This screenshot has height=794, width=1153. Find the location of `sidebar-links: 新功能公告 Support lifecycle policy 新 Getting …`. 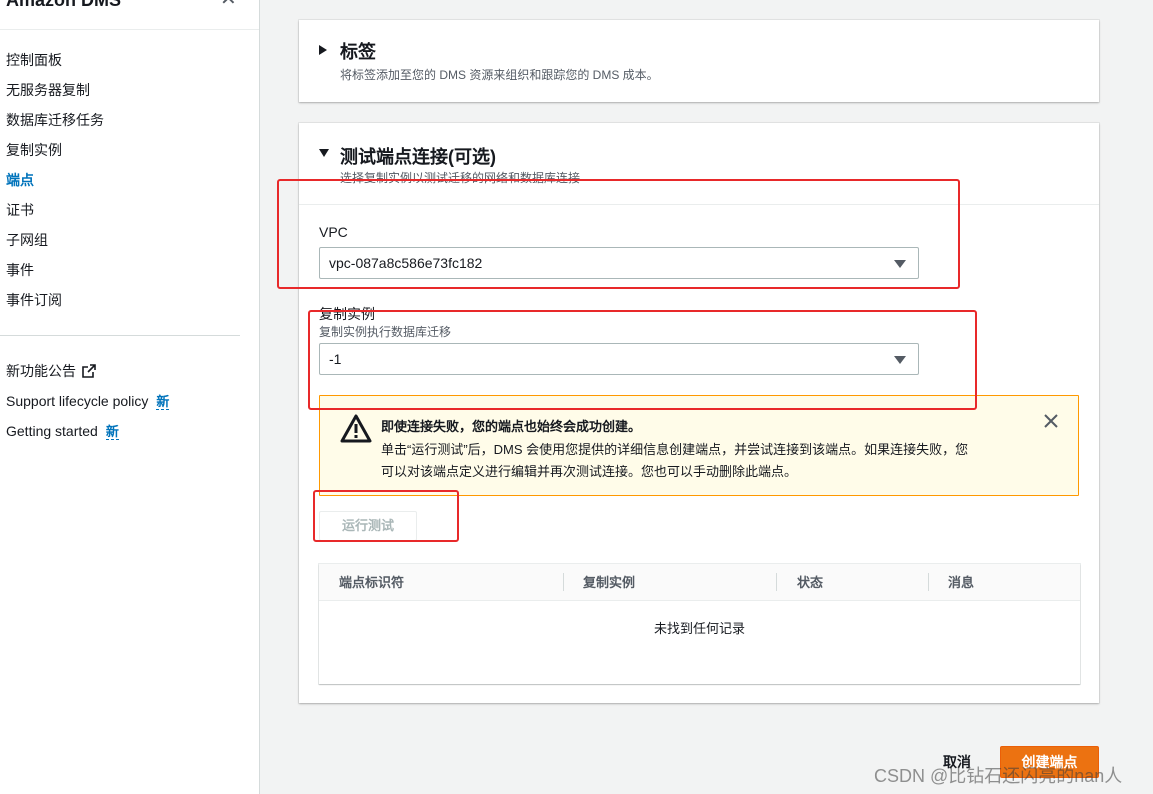

sidebar-links: 新功能公告 Support lifecycle policy 新 Getting … is located at coordinates (88, 401).